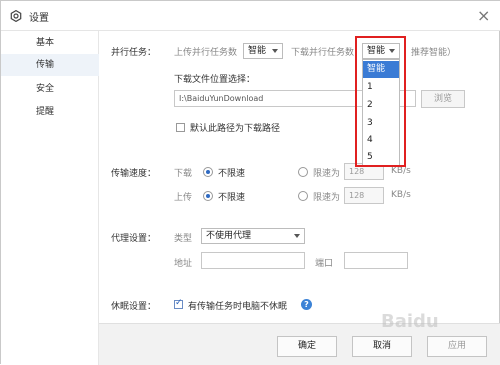 This screenshot has height=365, width=500. Describe the element at coordinates (250, 16) in the screenshot. I see `title-bar: 设置 ×` at that location.